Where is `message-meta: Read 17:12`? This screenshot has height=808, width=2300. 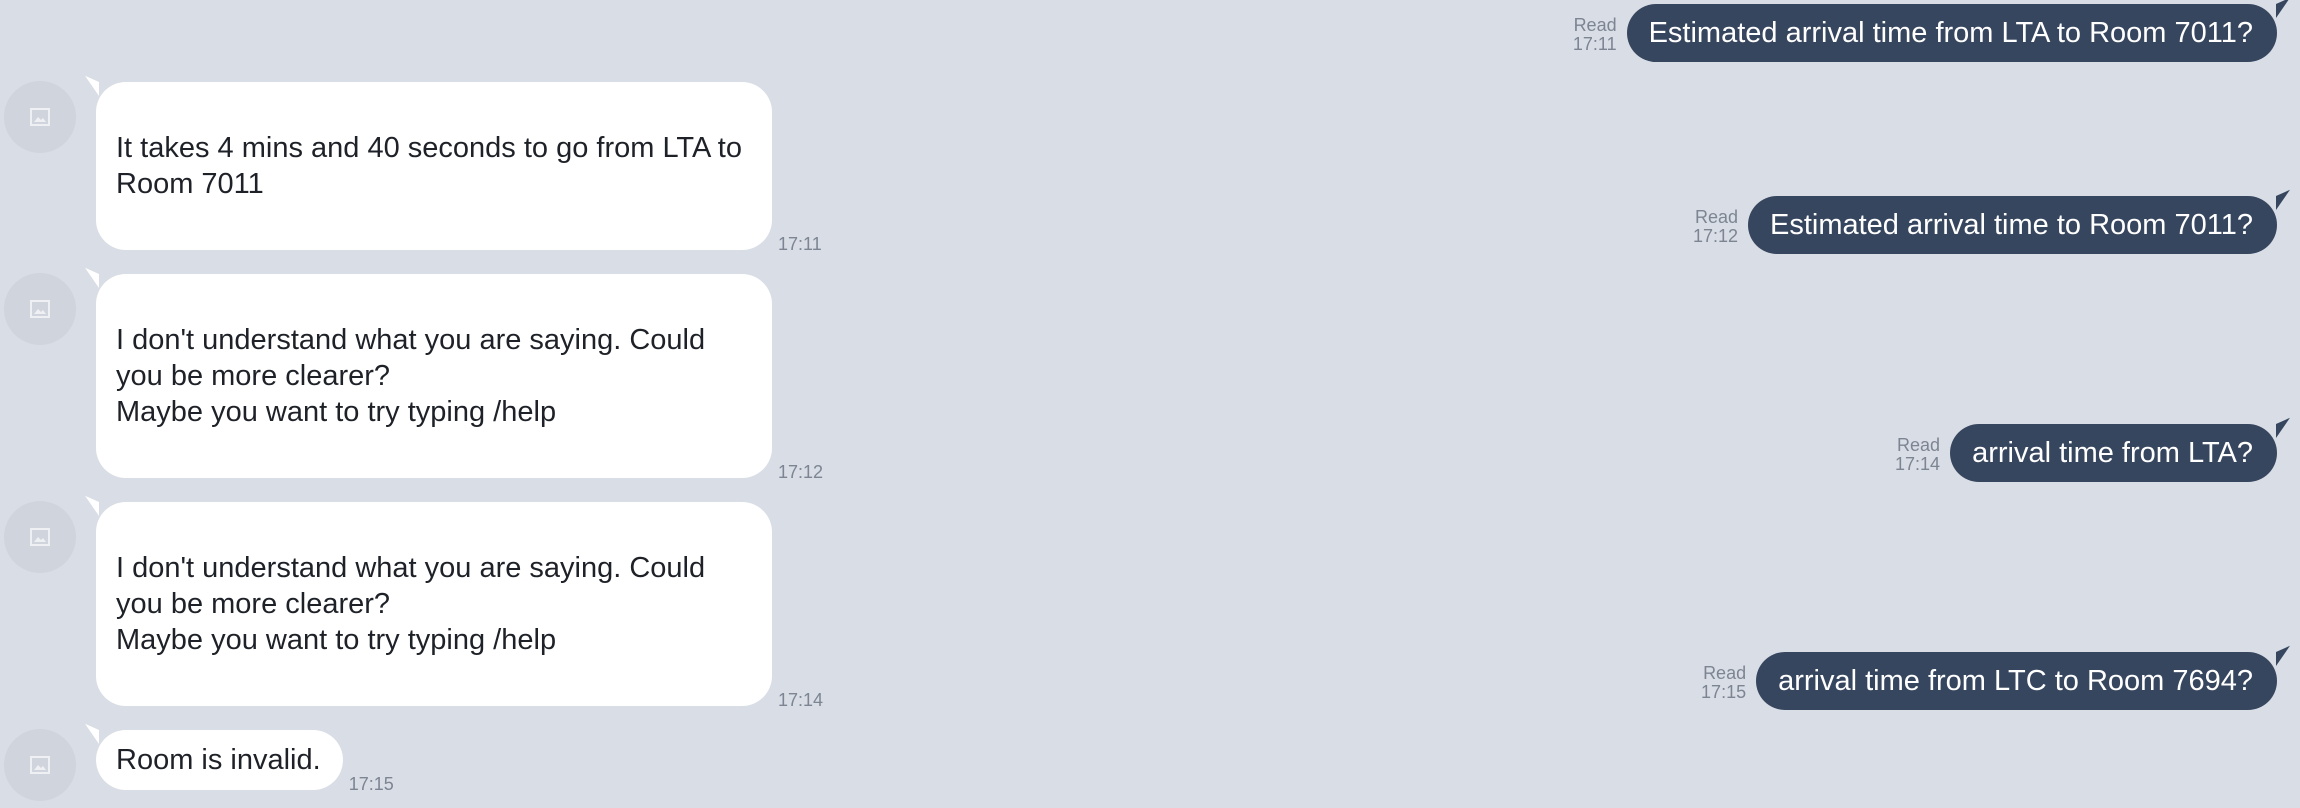 message-meta: Read 17:12 is located at coordinates (1715, 227).